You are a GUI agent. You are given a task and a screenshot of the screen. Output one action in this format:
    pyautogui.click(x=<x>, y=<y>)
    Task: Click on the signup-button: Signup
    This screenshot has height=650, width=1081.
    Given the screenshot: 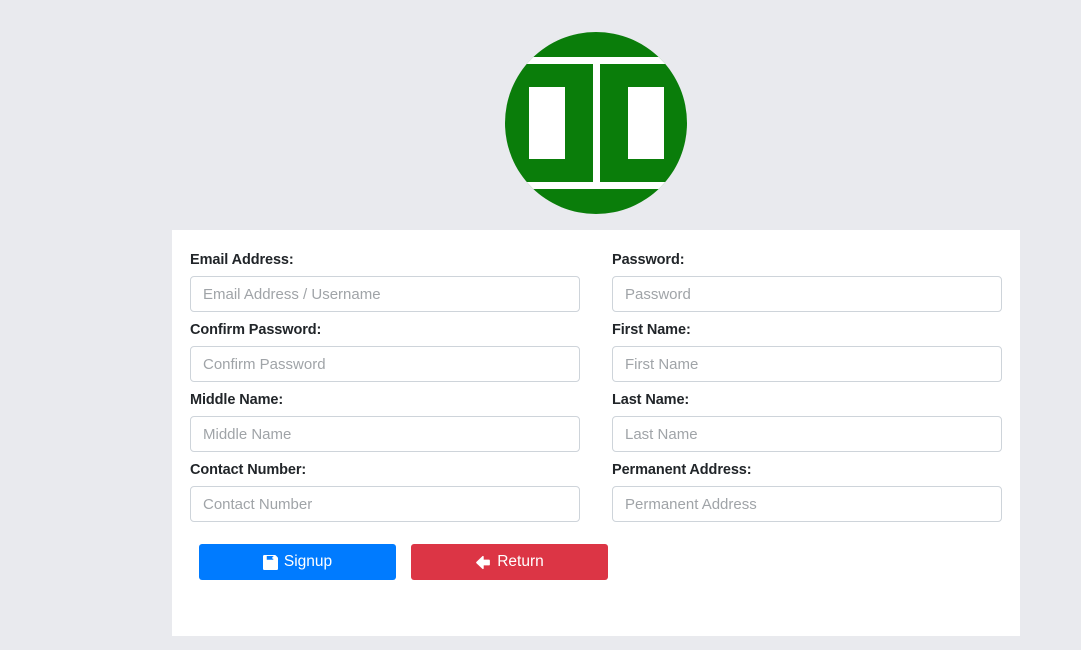 What is the action you would take?
    pyautogui.click(x=297, y=562)
    